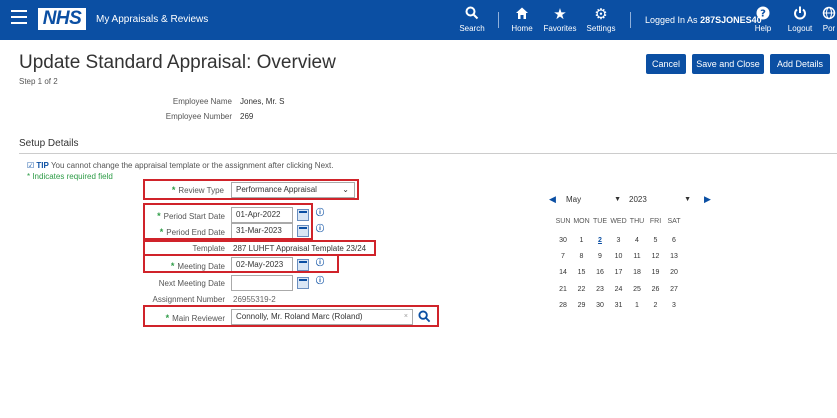 The image size is (837, 418). Describe the element at coordinates (637, 272) in the screenshot. I see `calendar-day: 18` at that location.